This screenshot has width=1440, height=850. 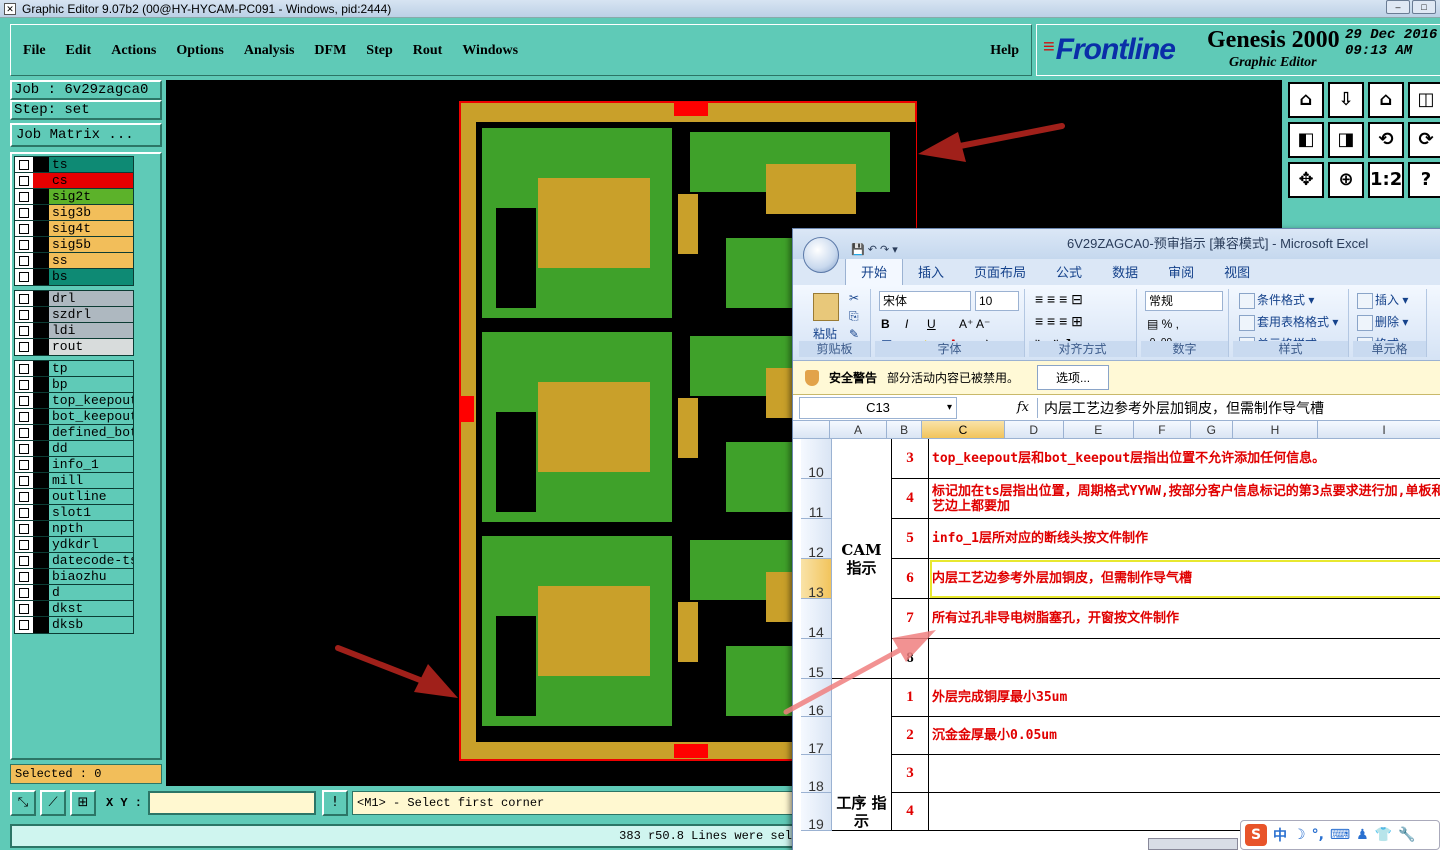 I want to click on layer-row-sig5b: sig5b, so click(x=74, y=245).